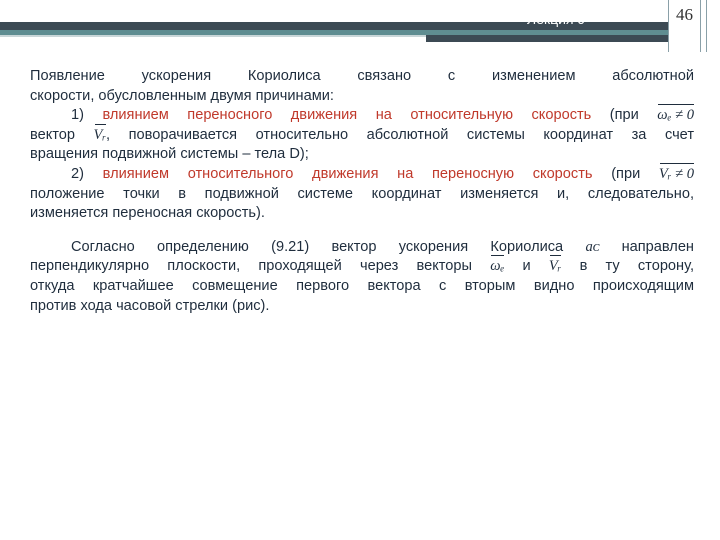 The width and height of the screenshot is (720, 540). What do you see at coordinates (684, 14) in the screenshot?
I see `page-number: 46` at bounding box center [684, 14].